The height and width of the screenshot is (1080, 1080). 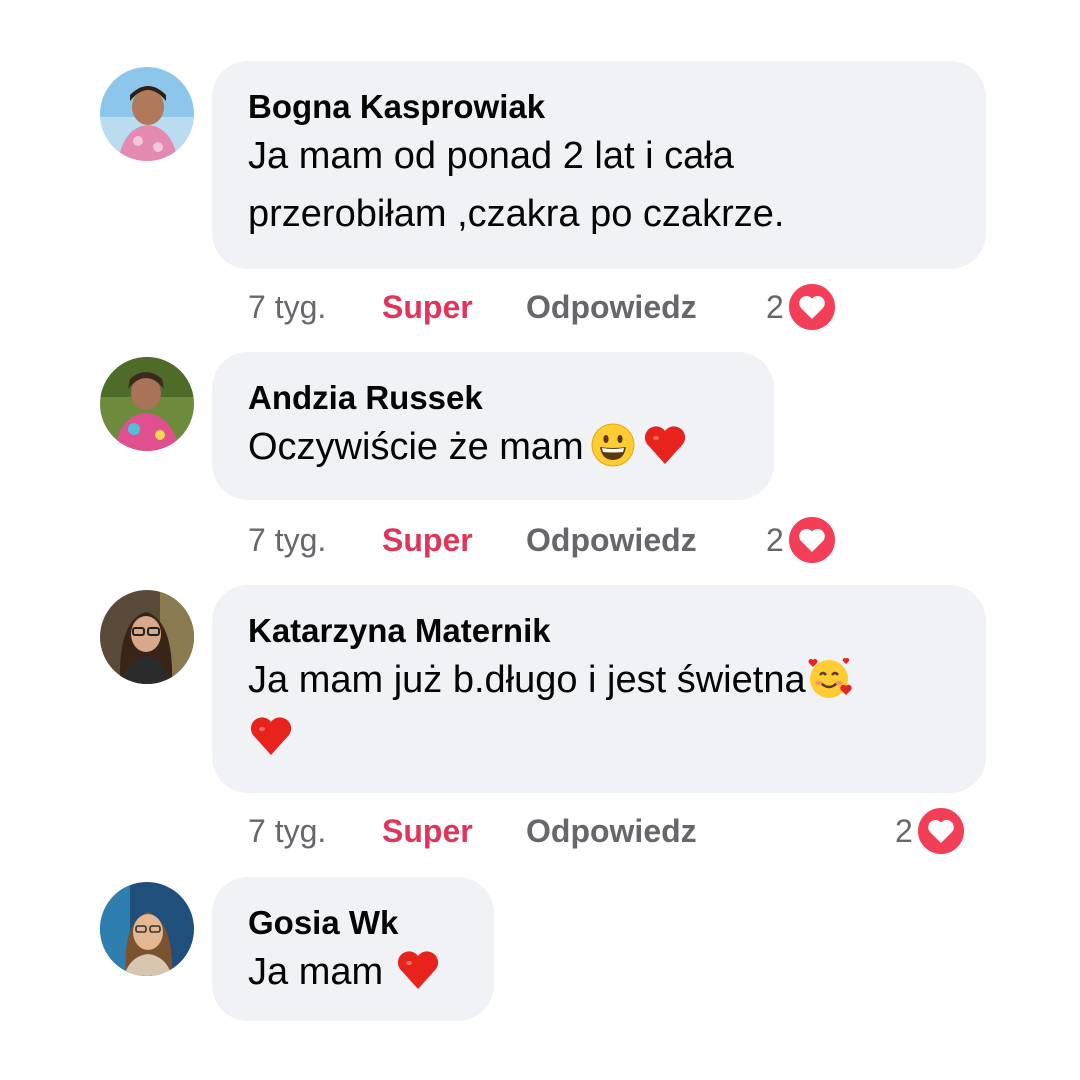 What do you see at coordinates (829, 678) in the screenshot?
I see `smiling-face-with-hearts-icon` at bounding box center [829, 678].